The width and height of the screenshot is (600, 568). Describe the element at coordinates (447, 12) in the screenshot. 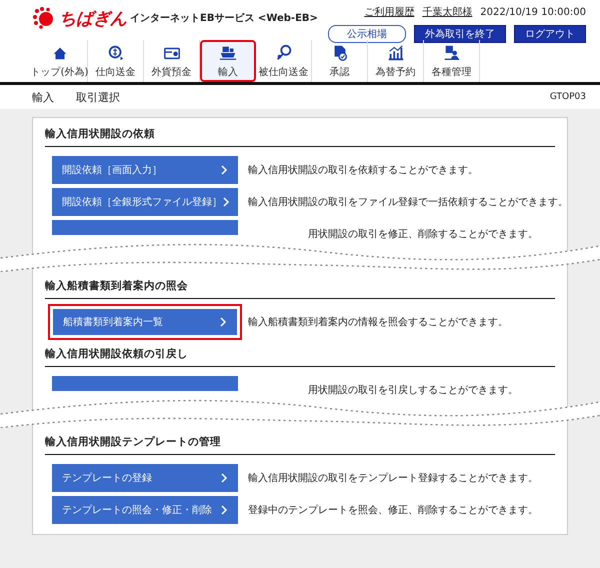

I see `header-link: 千葉太郎様` at that location.